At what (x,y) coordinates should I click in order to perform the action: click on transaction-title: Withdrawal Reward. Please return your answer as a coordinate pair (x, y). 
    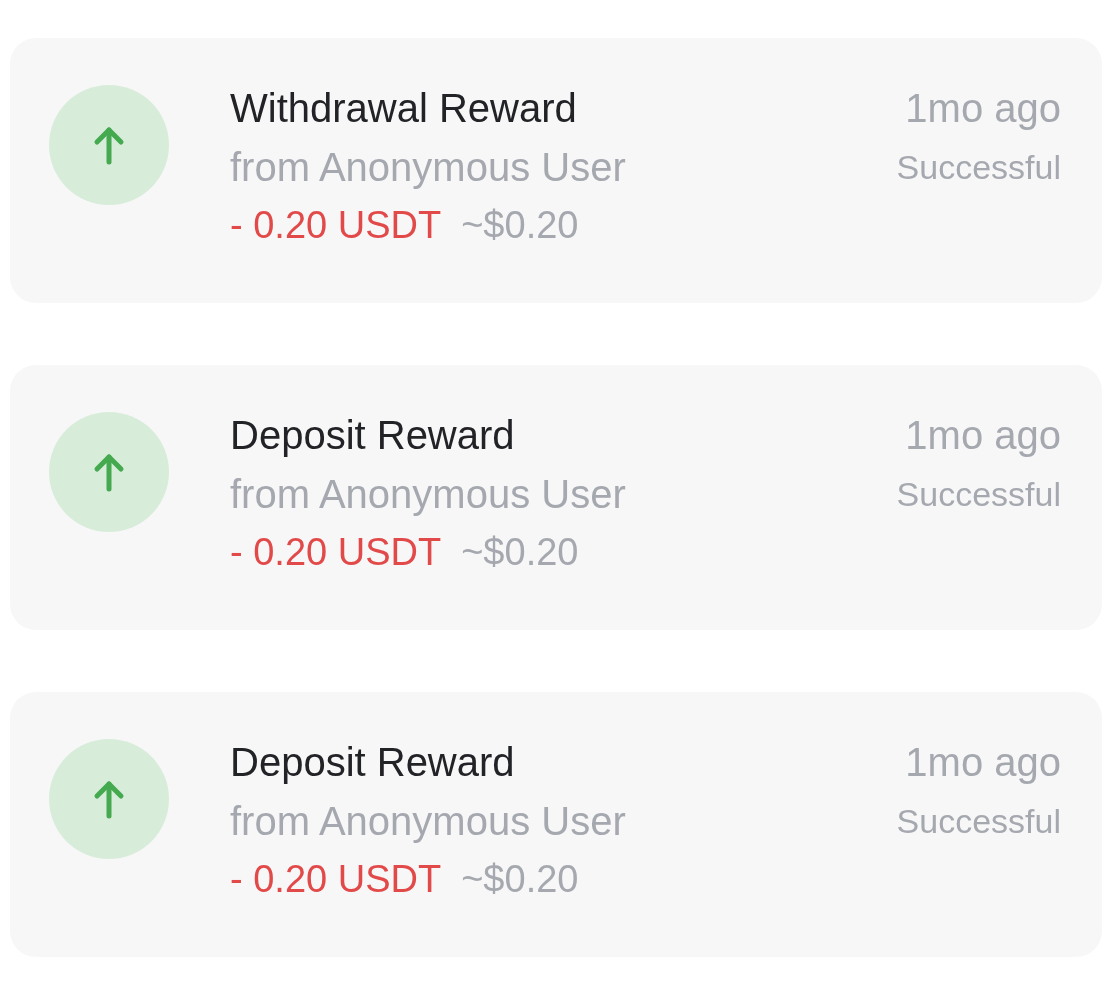
    Looking at the image, I should click on (403, 108).